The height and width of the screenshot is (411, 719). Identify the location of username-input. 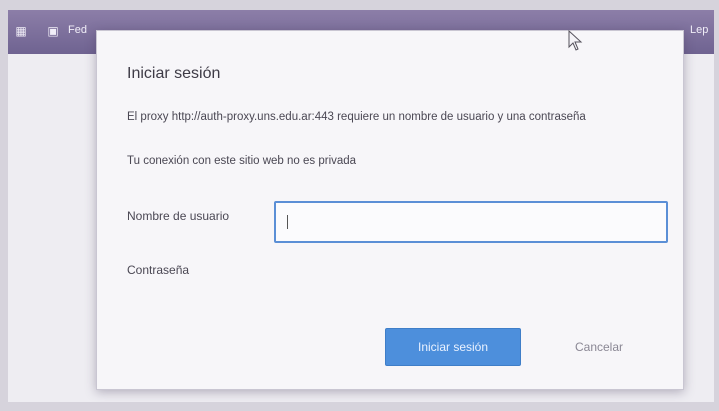
(471, 222).